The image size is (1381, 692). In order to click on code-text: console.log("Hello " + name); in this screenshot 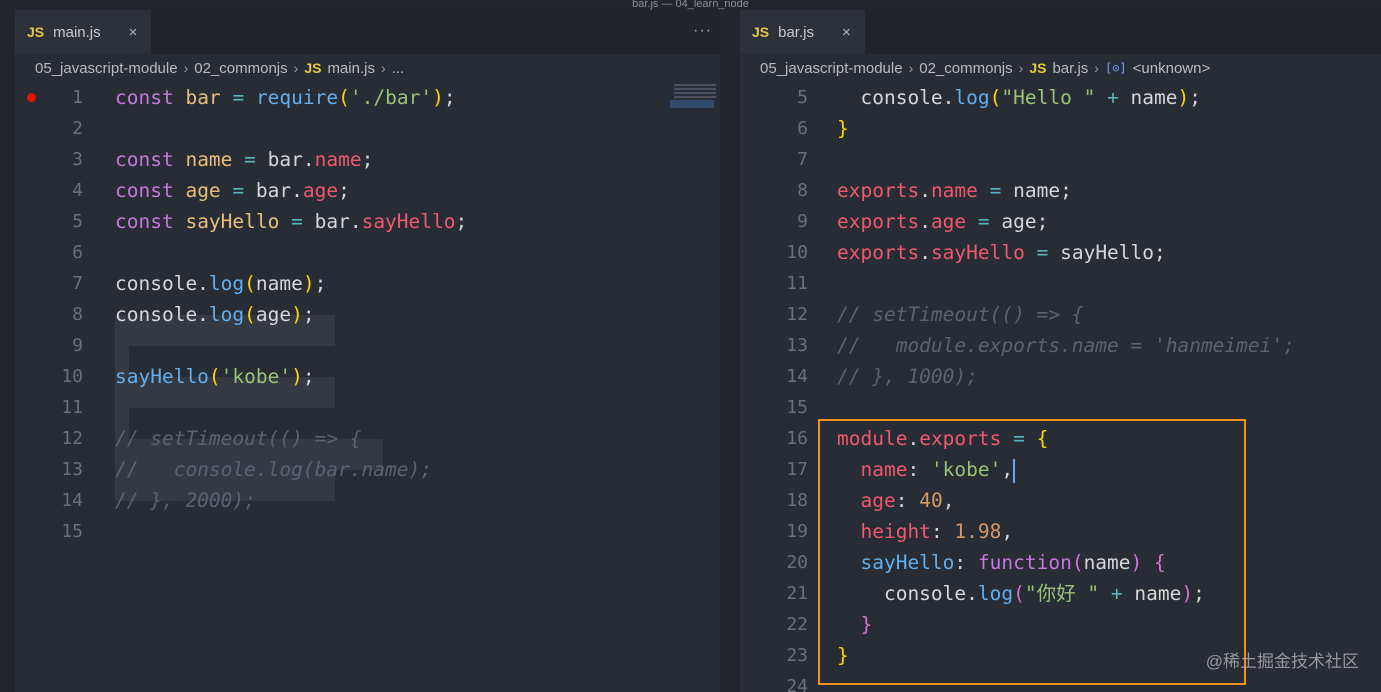, I will do `click(1019, 97)`.